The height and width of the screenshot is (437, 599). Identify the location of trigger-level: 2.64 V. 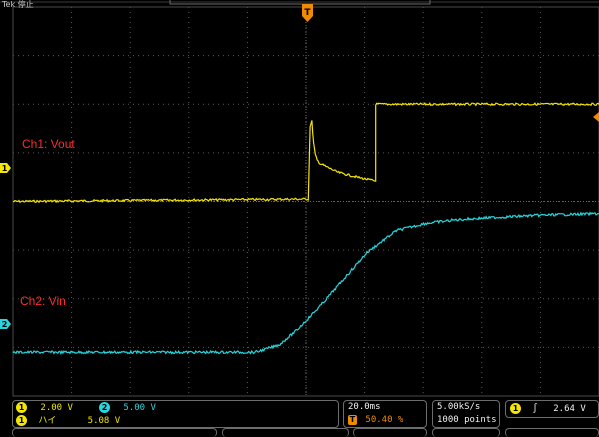
(569, 409).